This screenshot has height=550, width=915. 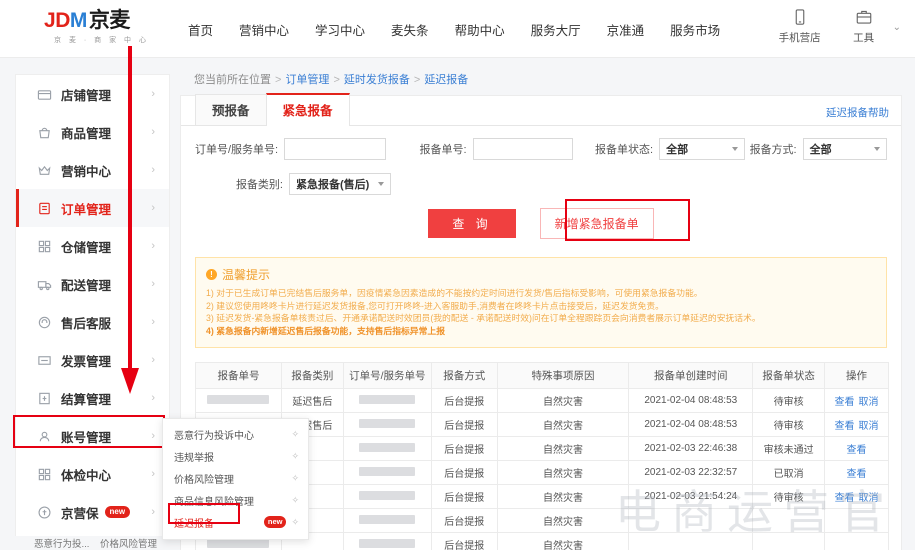 What do you see at coordinates (864, 26) in the screenshot?
I see `tools-button: 工具` at bounding box center [864, 26].